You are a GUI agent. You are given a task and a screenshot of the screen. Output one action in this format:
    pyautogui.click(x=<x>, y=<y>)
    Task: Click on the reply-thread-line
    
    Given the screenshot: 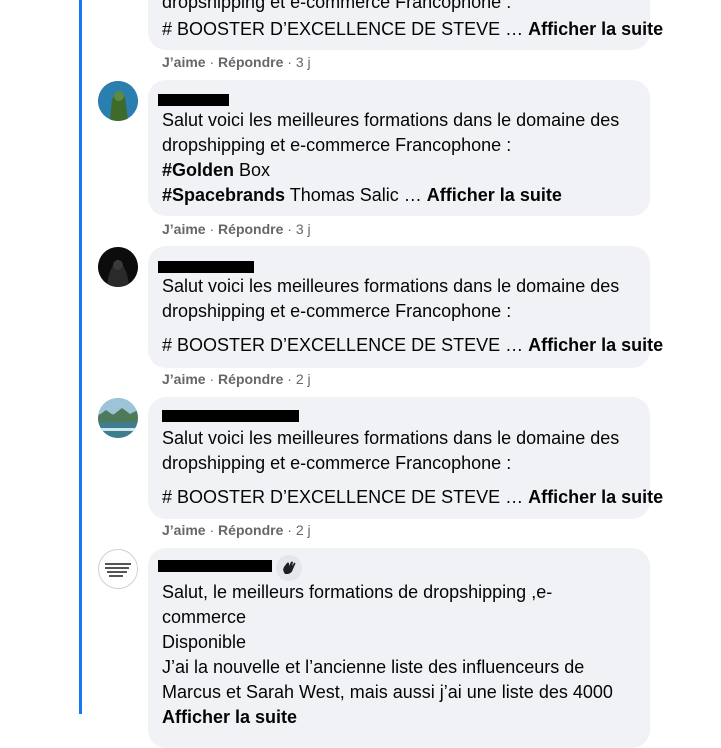 What is the action you would take?
    pyautogui.click(x=80, y=357)
    